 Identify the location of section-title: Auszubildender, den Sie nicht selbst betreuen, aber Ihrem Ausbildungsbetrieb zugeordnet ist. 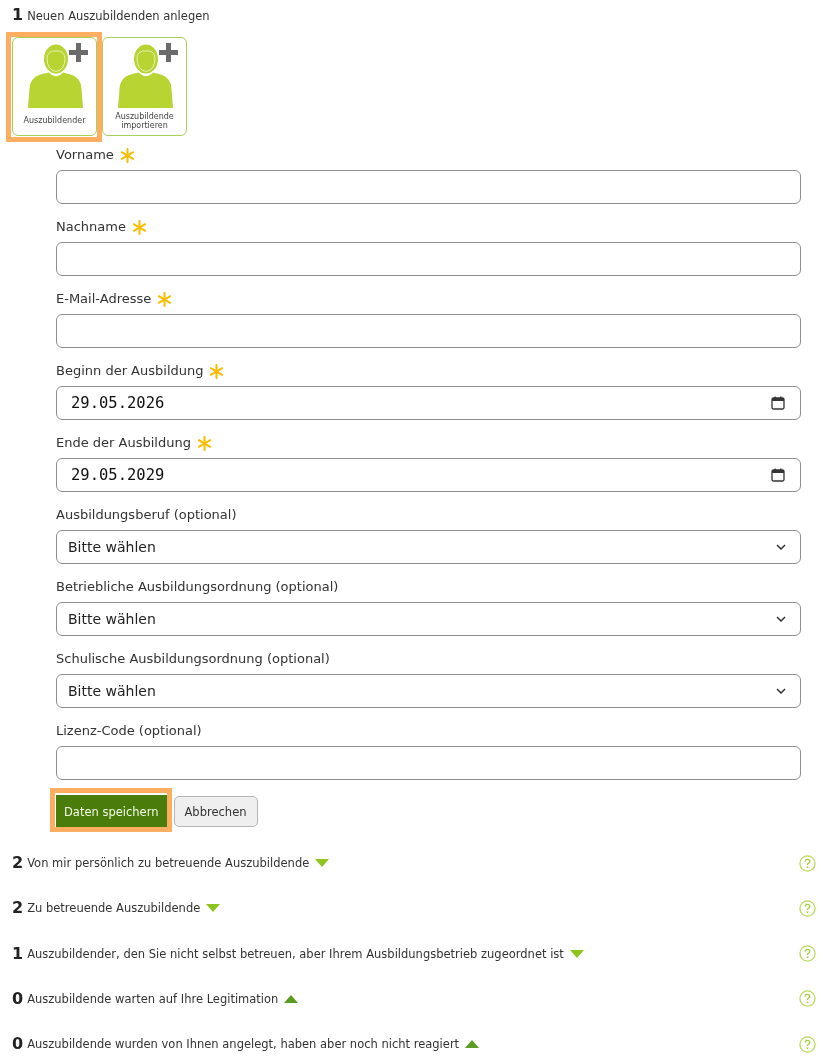
(295, 953).